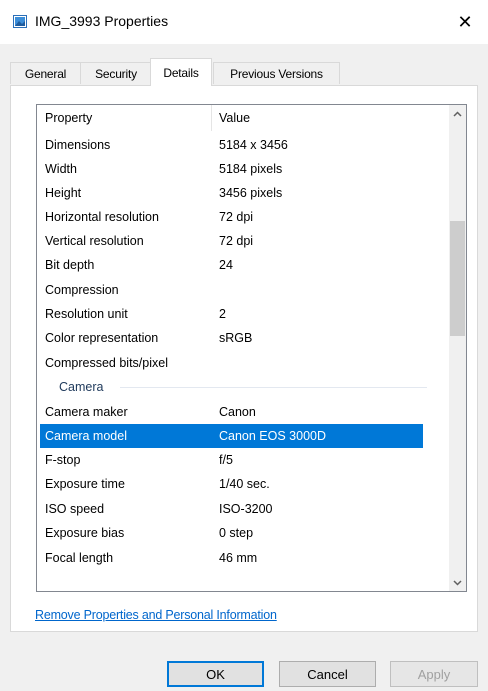 The image size is (488, 691). I want to click on property-value: 5184 pixels, so click(251, 169).